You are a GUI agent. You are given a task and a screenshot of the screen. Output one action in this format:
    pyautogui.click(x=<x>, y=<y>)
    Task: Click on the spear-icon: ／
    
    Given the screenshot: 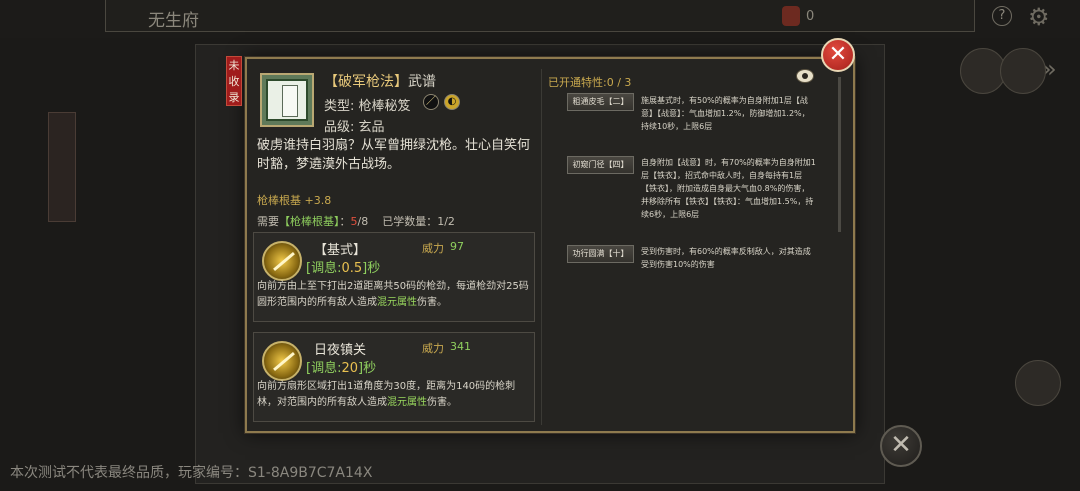 What is the action you would take?
    pyautogui.click(x=431, y=102)
    